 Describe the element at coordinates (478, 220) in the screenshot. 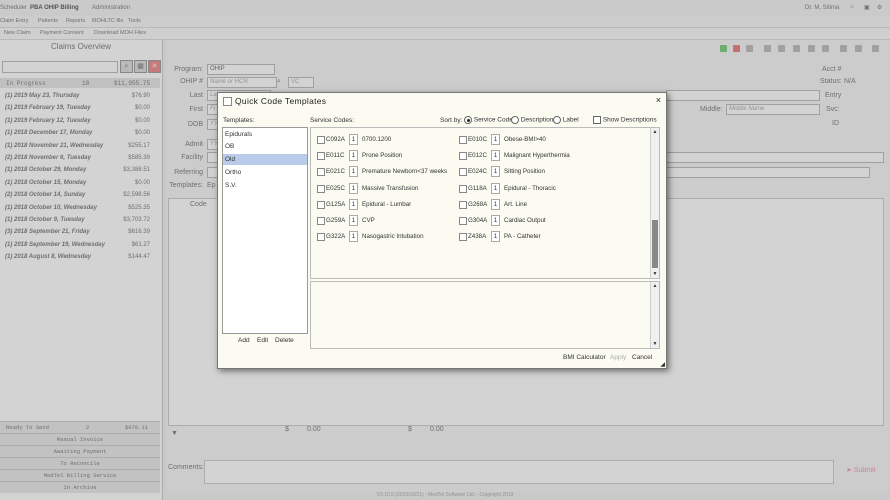

I see `code-value: G304A` at that location.